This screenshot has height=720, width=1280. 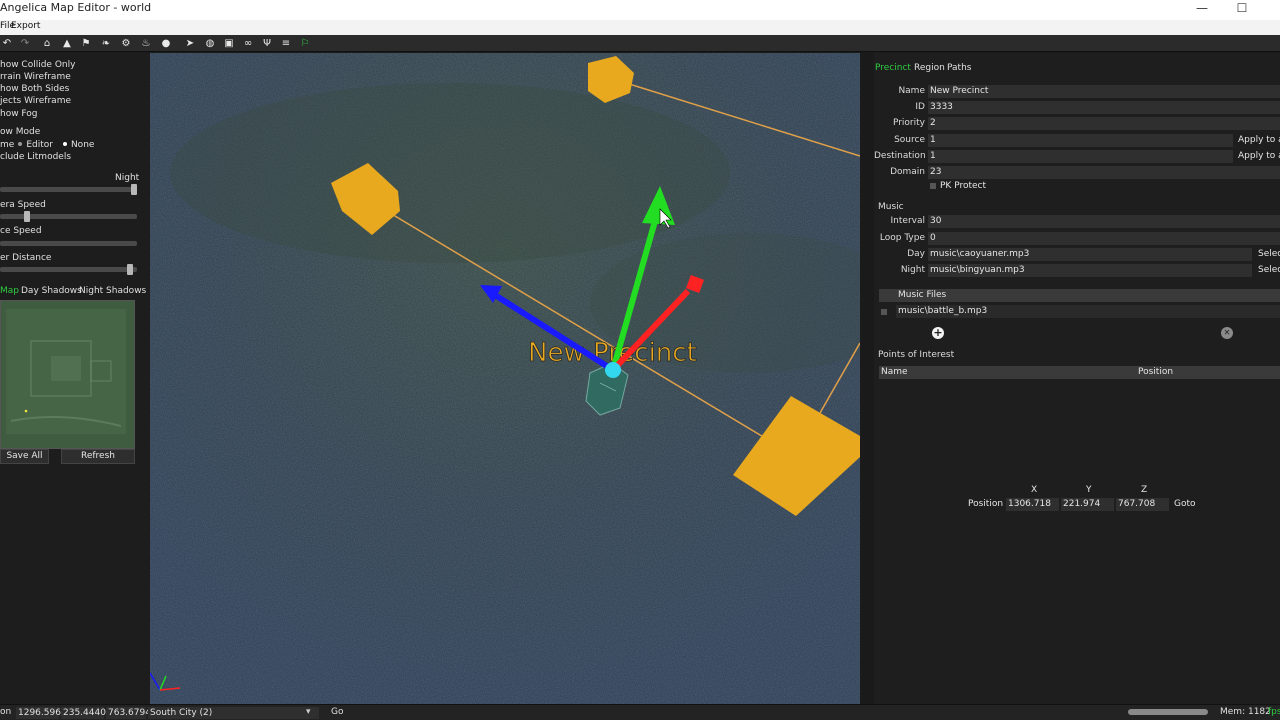 What do you see at coordinates (1245, 712) in the screenshot?
I see `memory-label: Mem: 1182` at bounding box center [1245, 712].